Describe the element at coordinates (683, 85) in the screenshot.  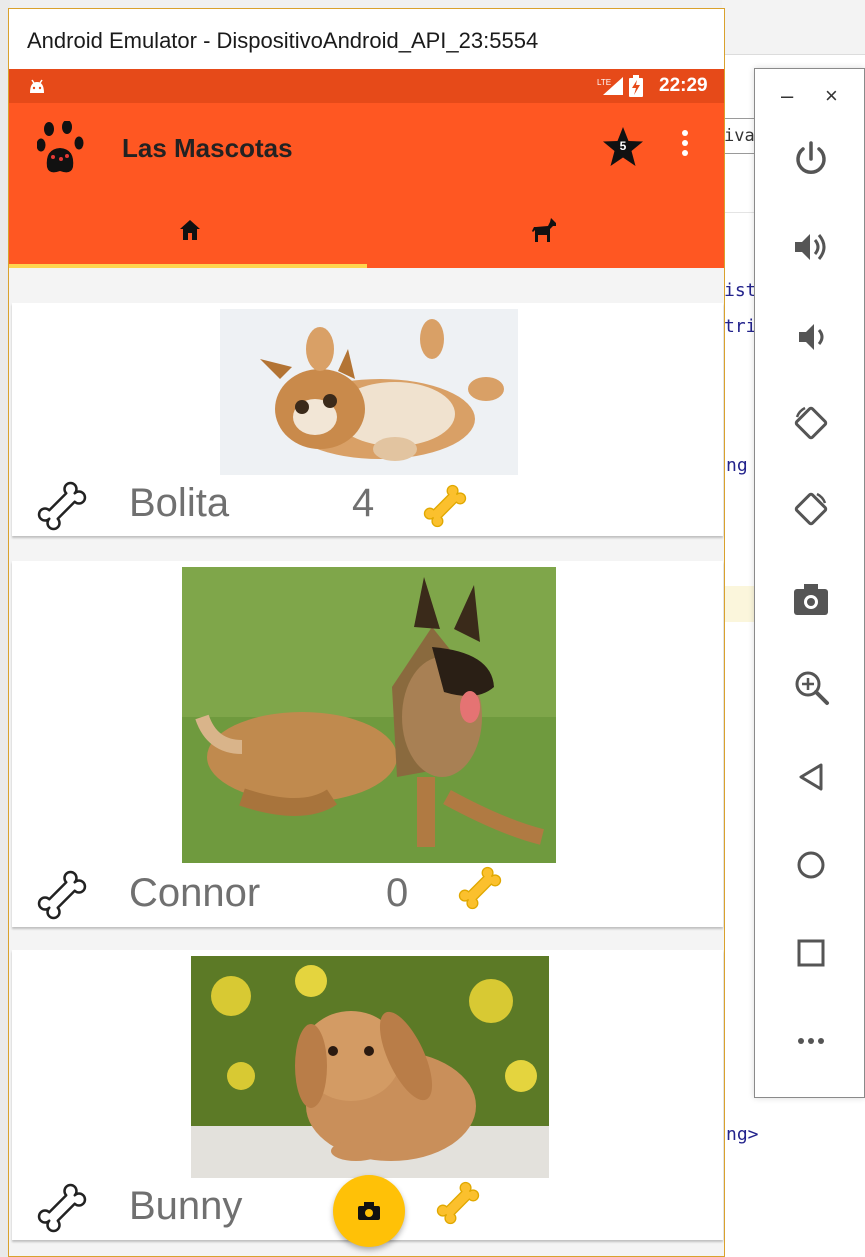
I see `status-time: 22:29` at that location.